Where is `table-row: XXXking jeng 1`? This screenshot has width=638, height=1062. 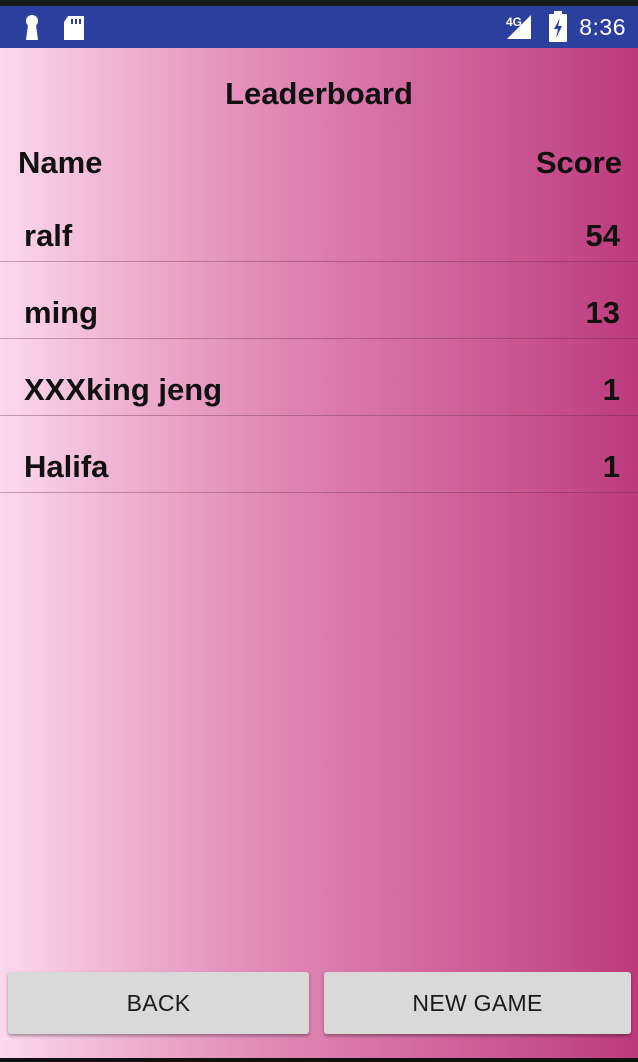 table-row: XXXking jeng 1 is located at coordinates (319, 377).